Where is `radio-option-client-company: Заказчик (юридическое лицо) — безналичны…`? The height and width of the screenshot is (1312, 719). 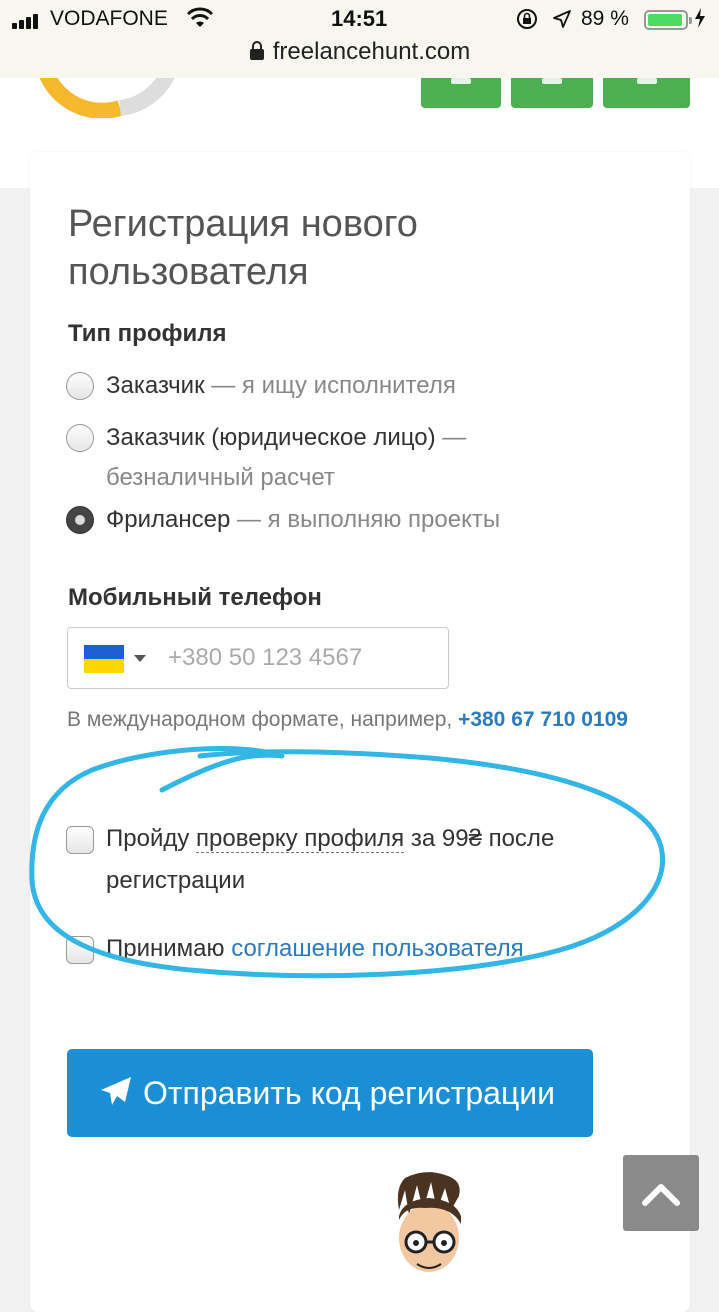
radio-option-client-company: Заказчик (юридическое лицо) — безналичны… is located at coordinates (346, 458).